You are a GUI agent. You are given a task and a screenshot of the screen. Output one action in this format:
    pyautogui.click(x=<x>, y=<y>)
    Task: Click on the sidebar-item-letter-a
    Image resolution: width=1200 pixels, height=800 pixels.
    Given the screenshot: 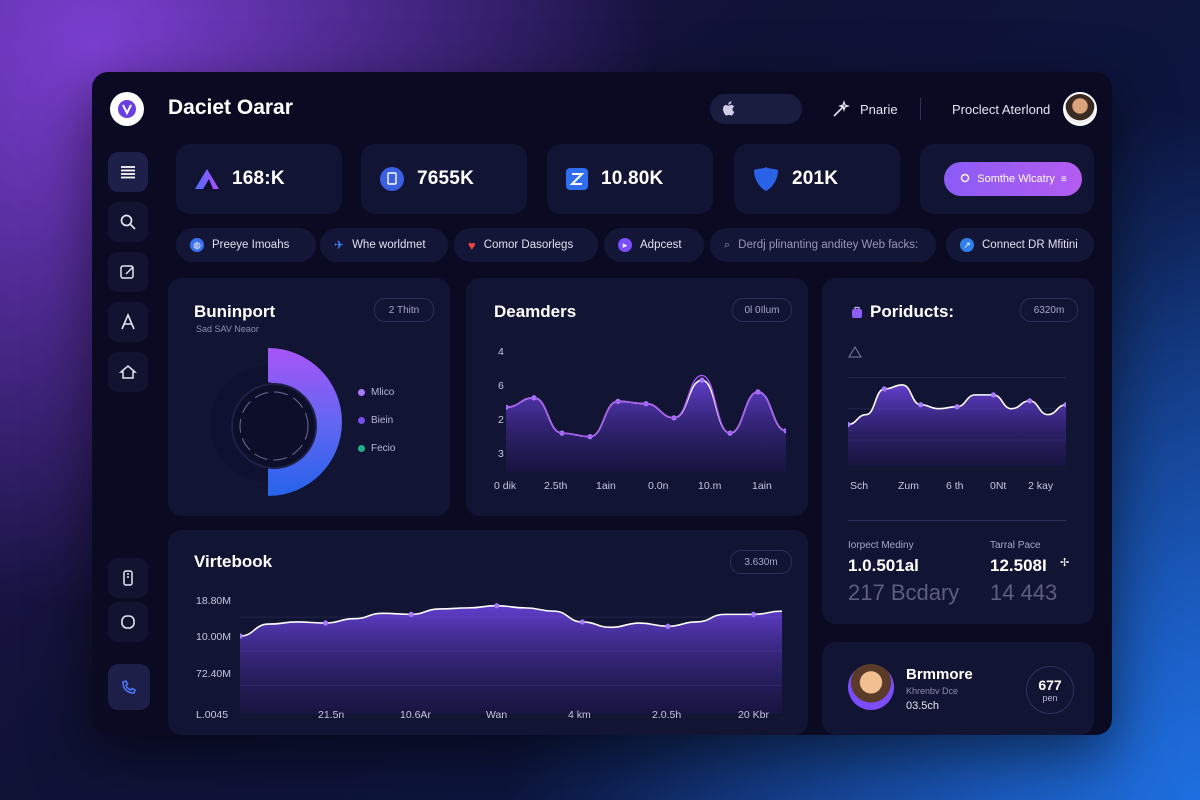 What is the action you would take?
    pyautogui.click(x=128, y=322)
    